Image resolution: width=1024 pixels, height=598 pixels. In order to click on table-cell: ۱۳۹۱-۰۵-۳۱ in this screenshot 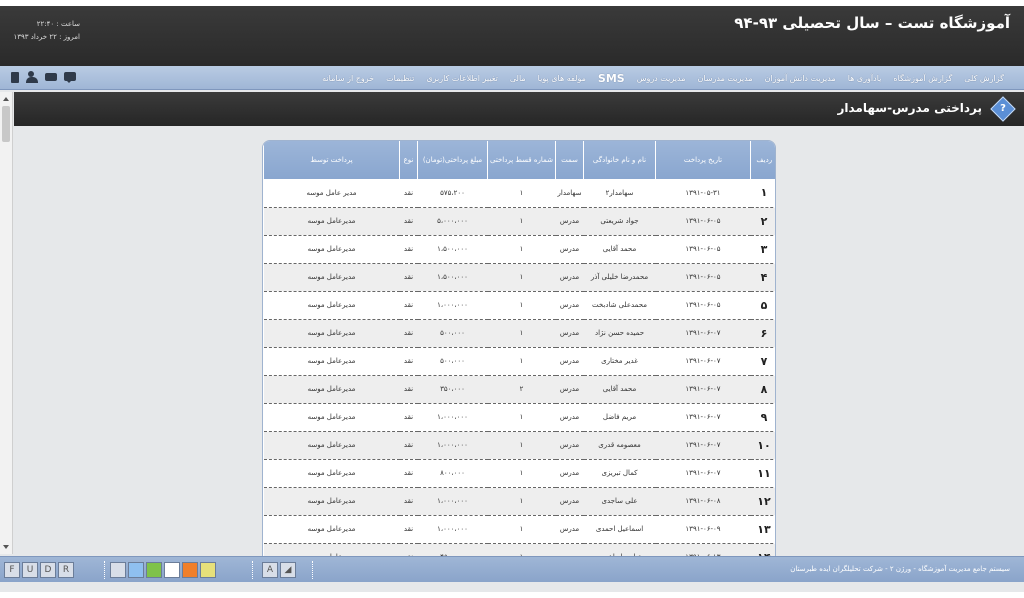, I will do `click(703, 193)`.